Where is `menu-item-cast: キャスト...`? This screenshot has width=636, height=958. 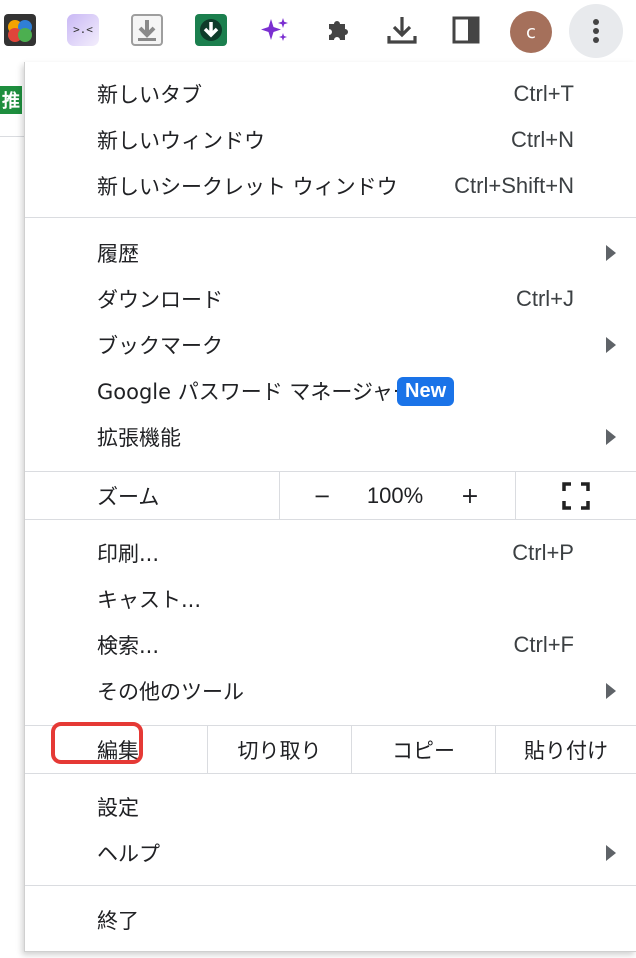 menu-item-cast: キャスト... is located at coordinates (330, 599).